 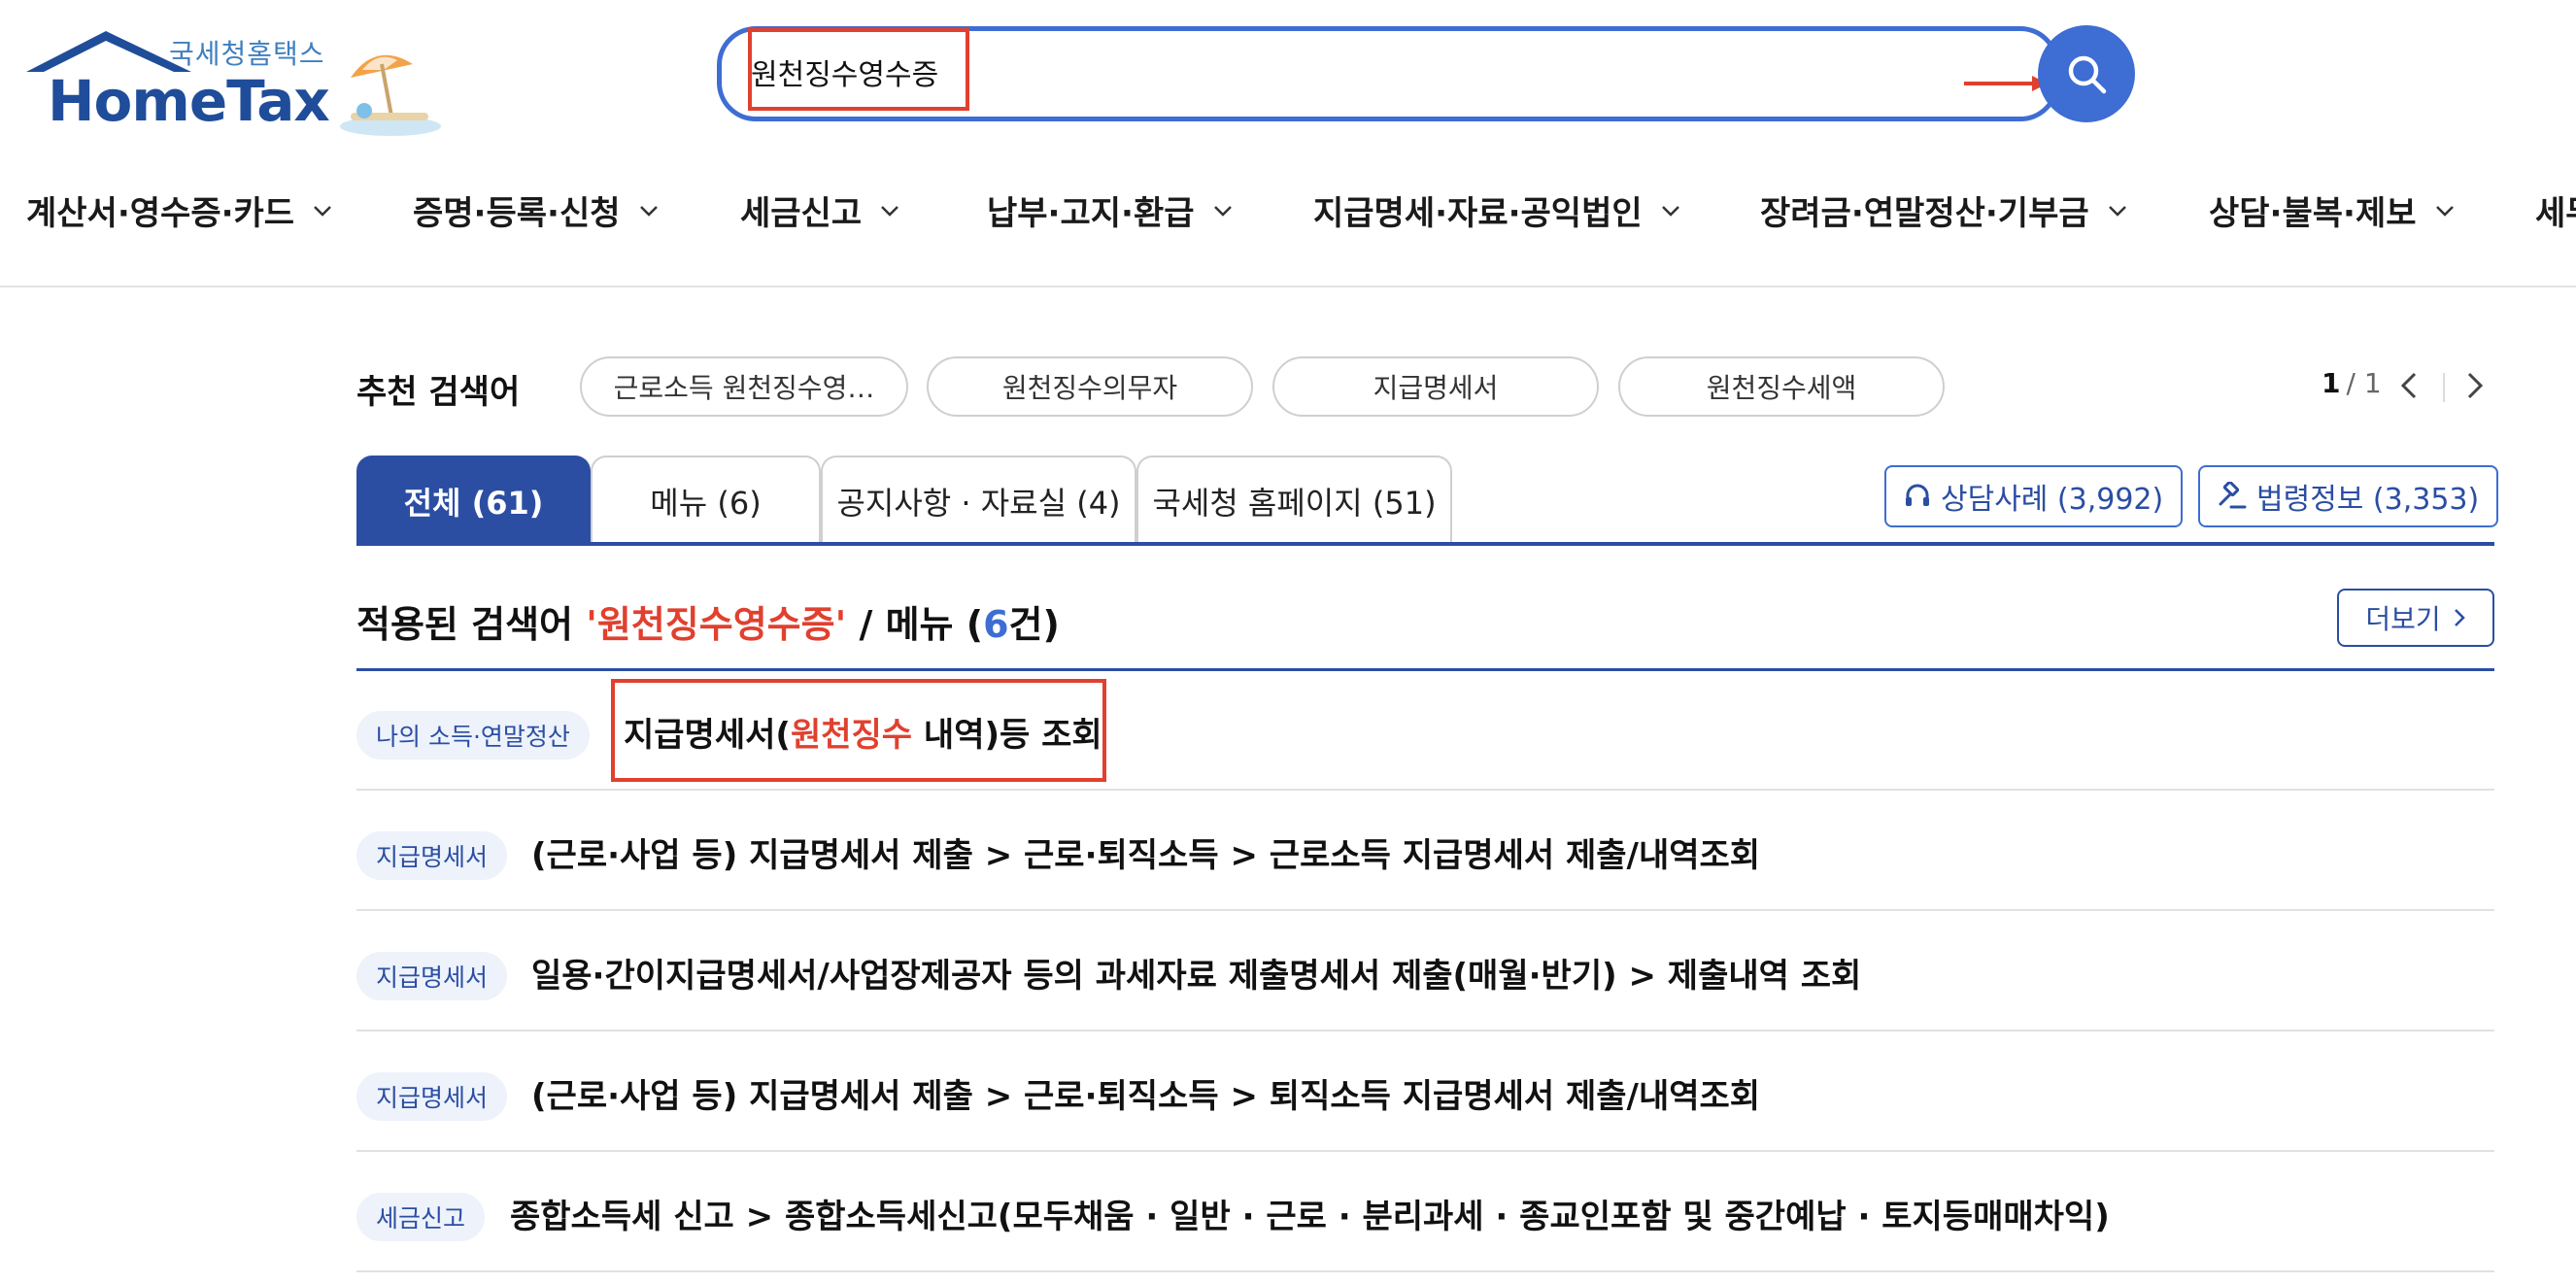 I want to click on recommend-title: 추천 검색어, so click(x=438, y=393).